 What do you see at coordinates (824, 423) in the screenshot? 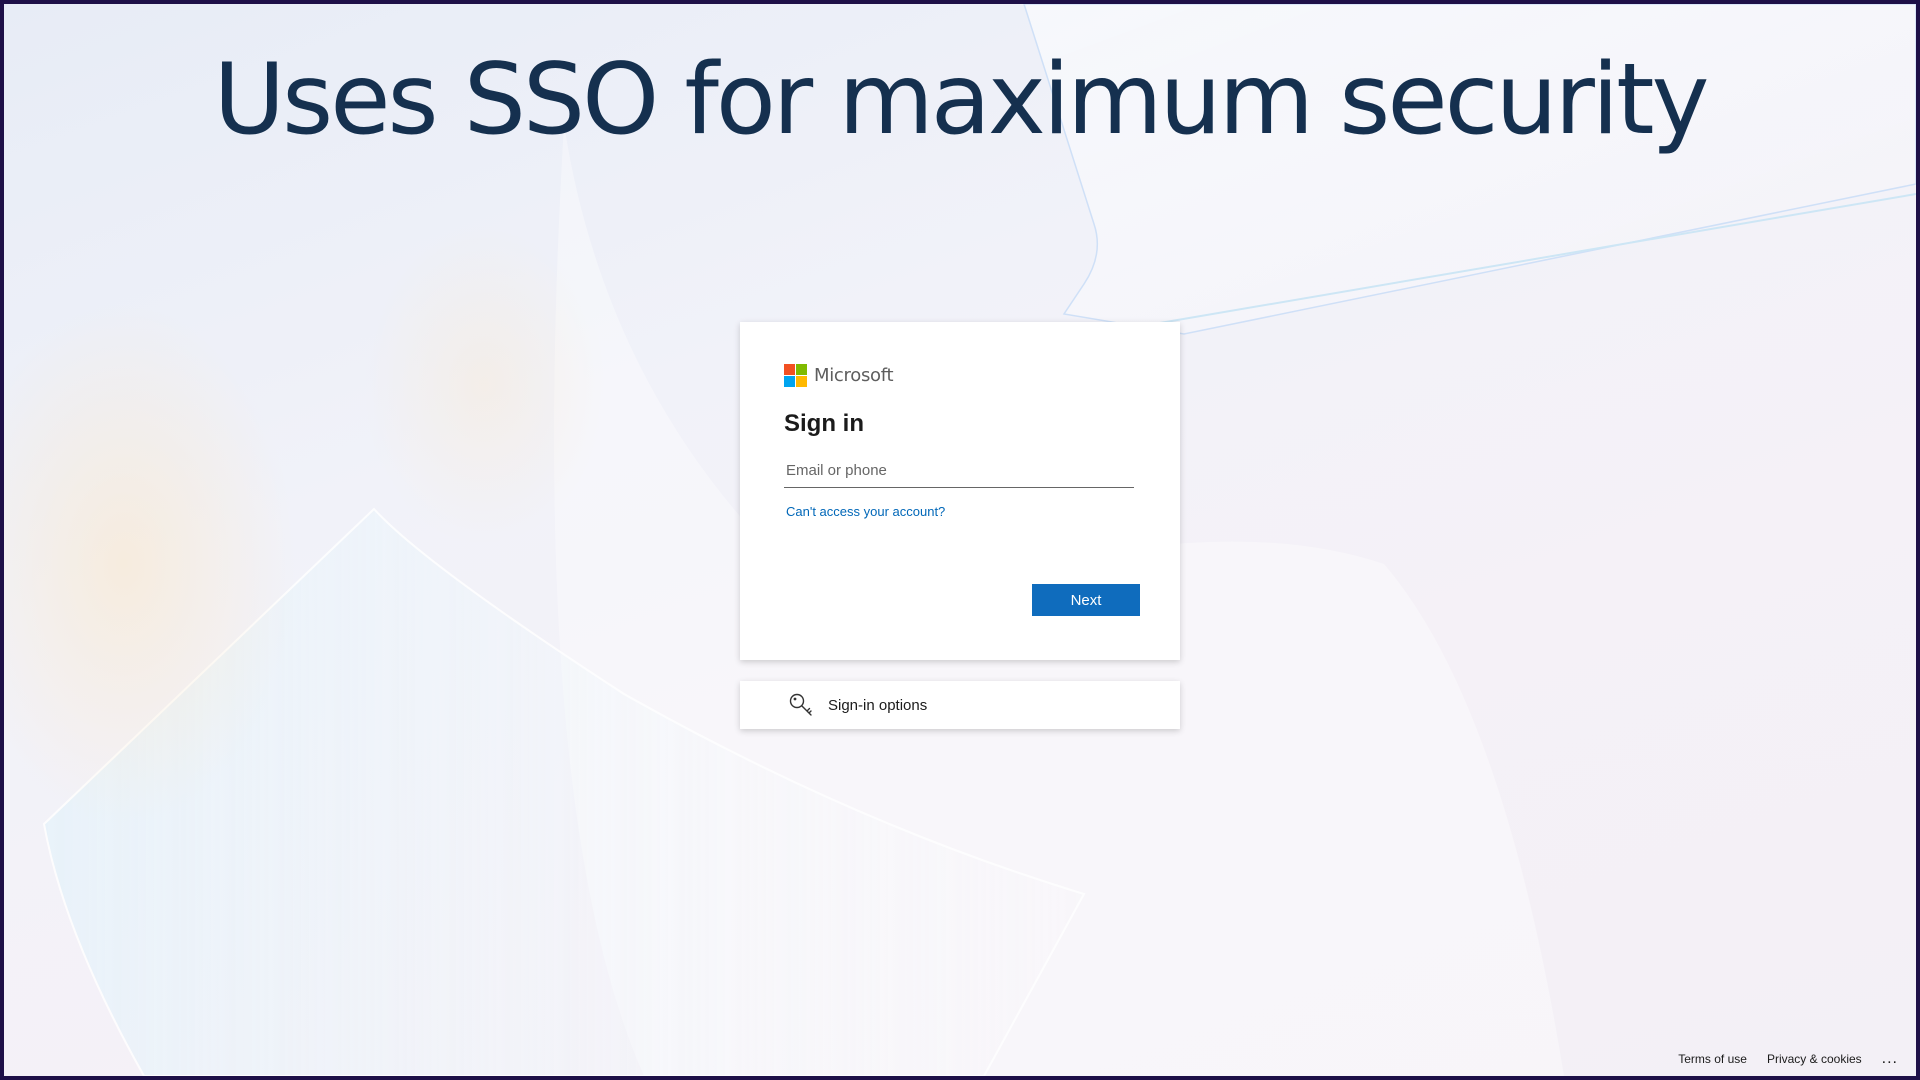
I see `signin-title: Sign in` at bounding box center [824, 423].